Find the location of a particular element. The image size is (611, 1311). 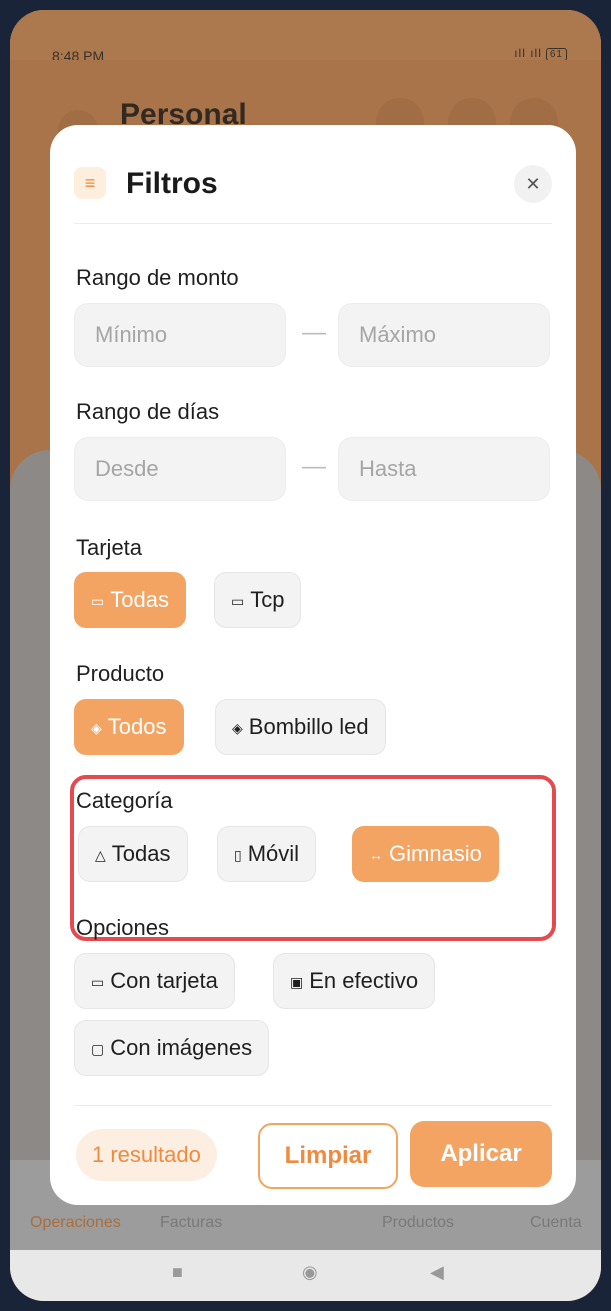

modal-title: Filtros is located at coordinates (172, 183).